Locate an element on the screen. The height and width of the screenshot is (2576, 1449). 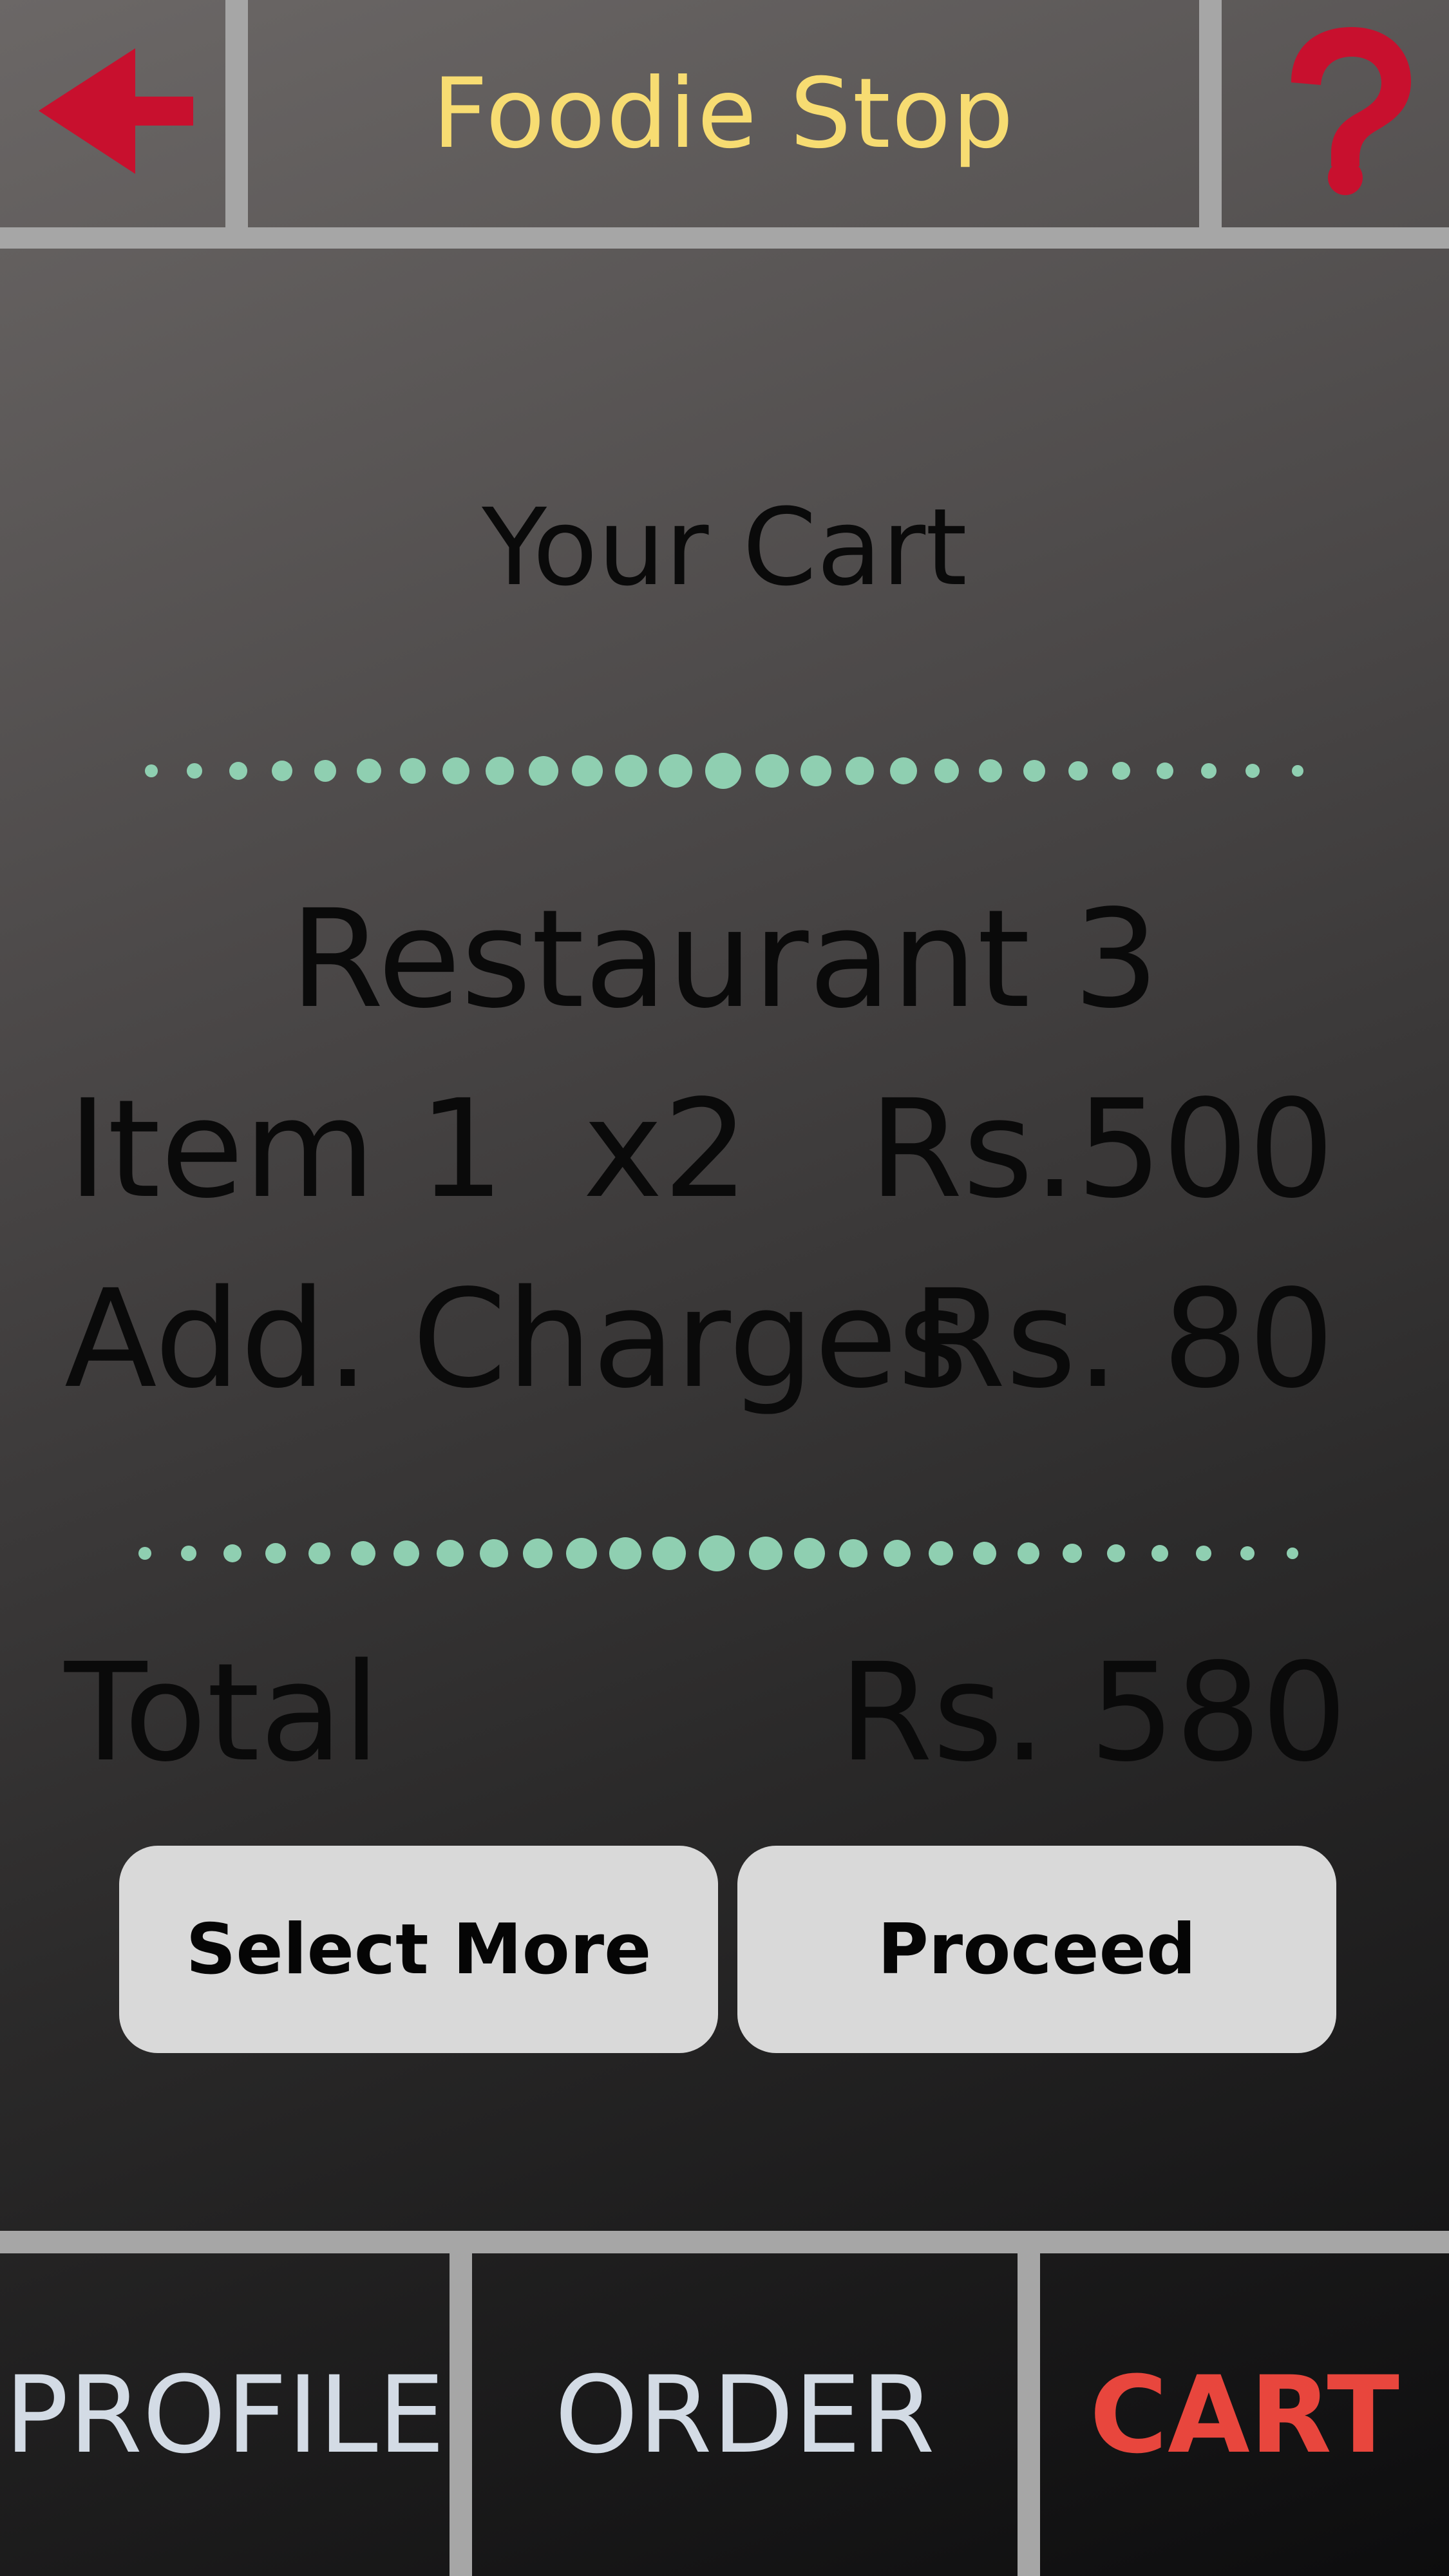
nav-divider-top is located at coordinates (724, 2242).